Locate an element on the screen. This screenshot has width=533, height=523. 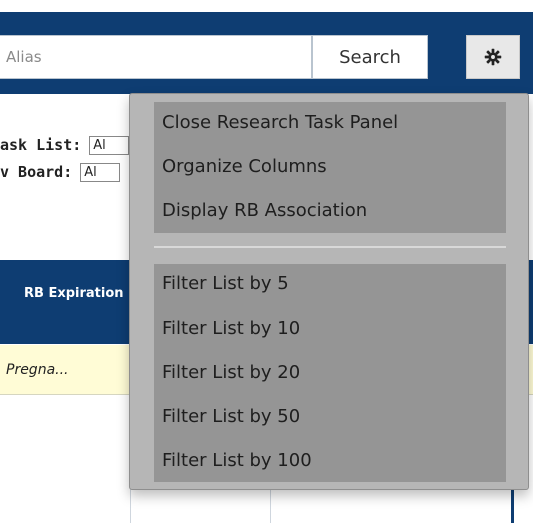
gear-icon is located at coordinates (493, 57).